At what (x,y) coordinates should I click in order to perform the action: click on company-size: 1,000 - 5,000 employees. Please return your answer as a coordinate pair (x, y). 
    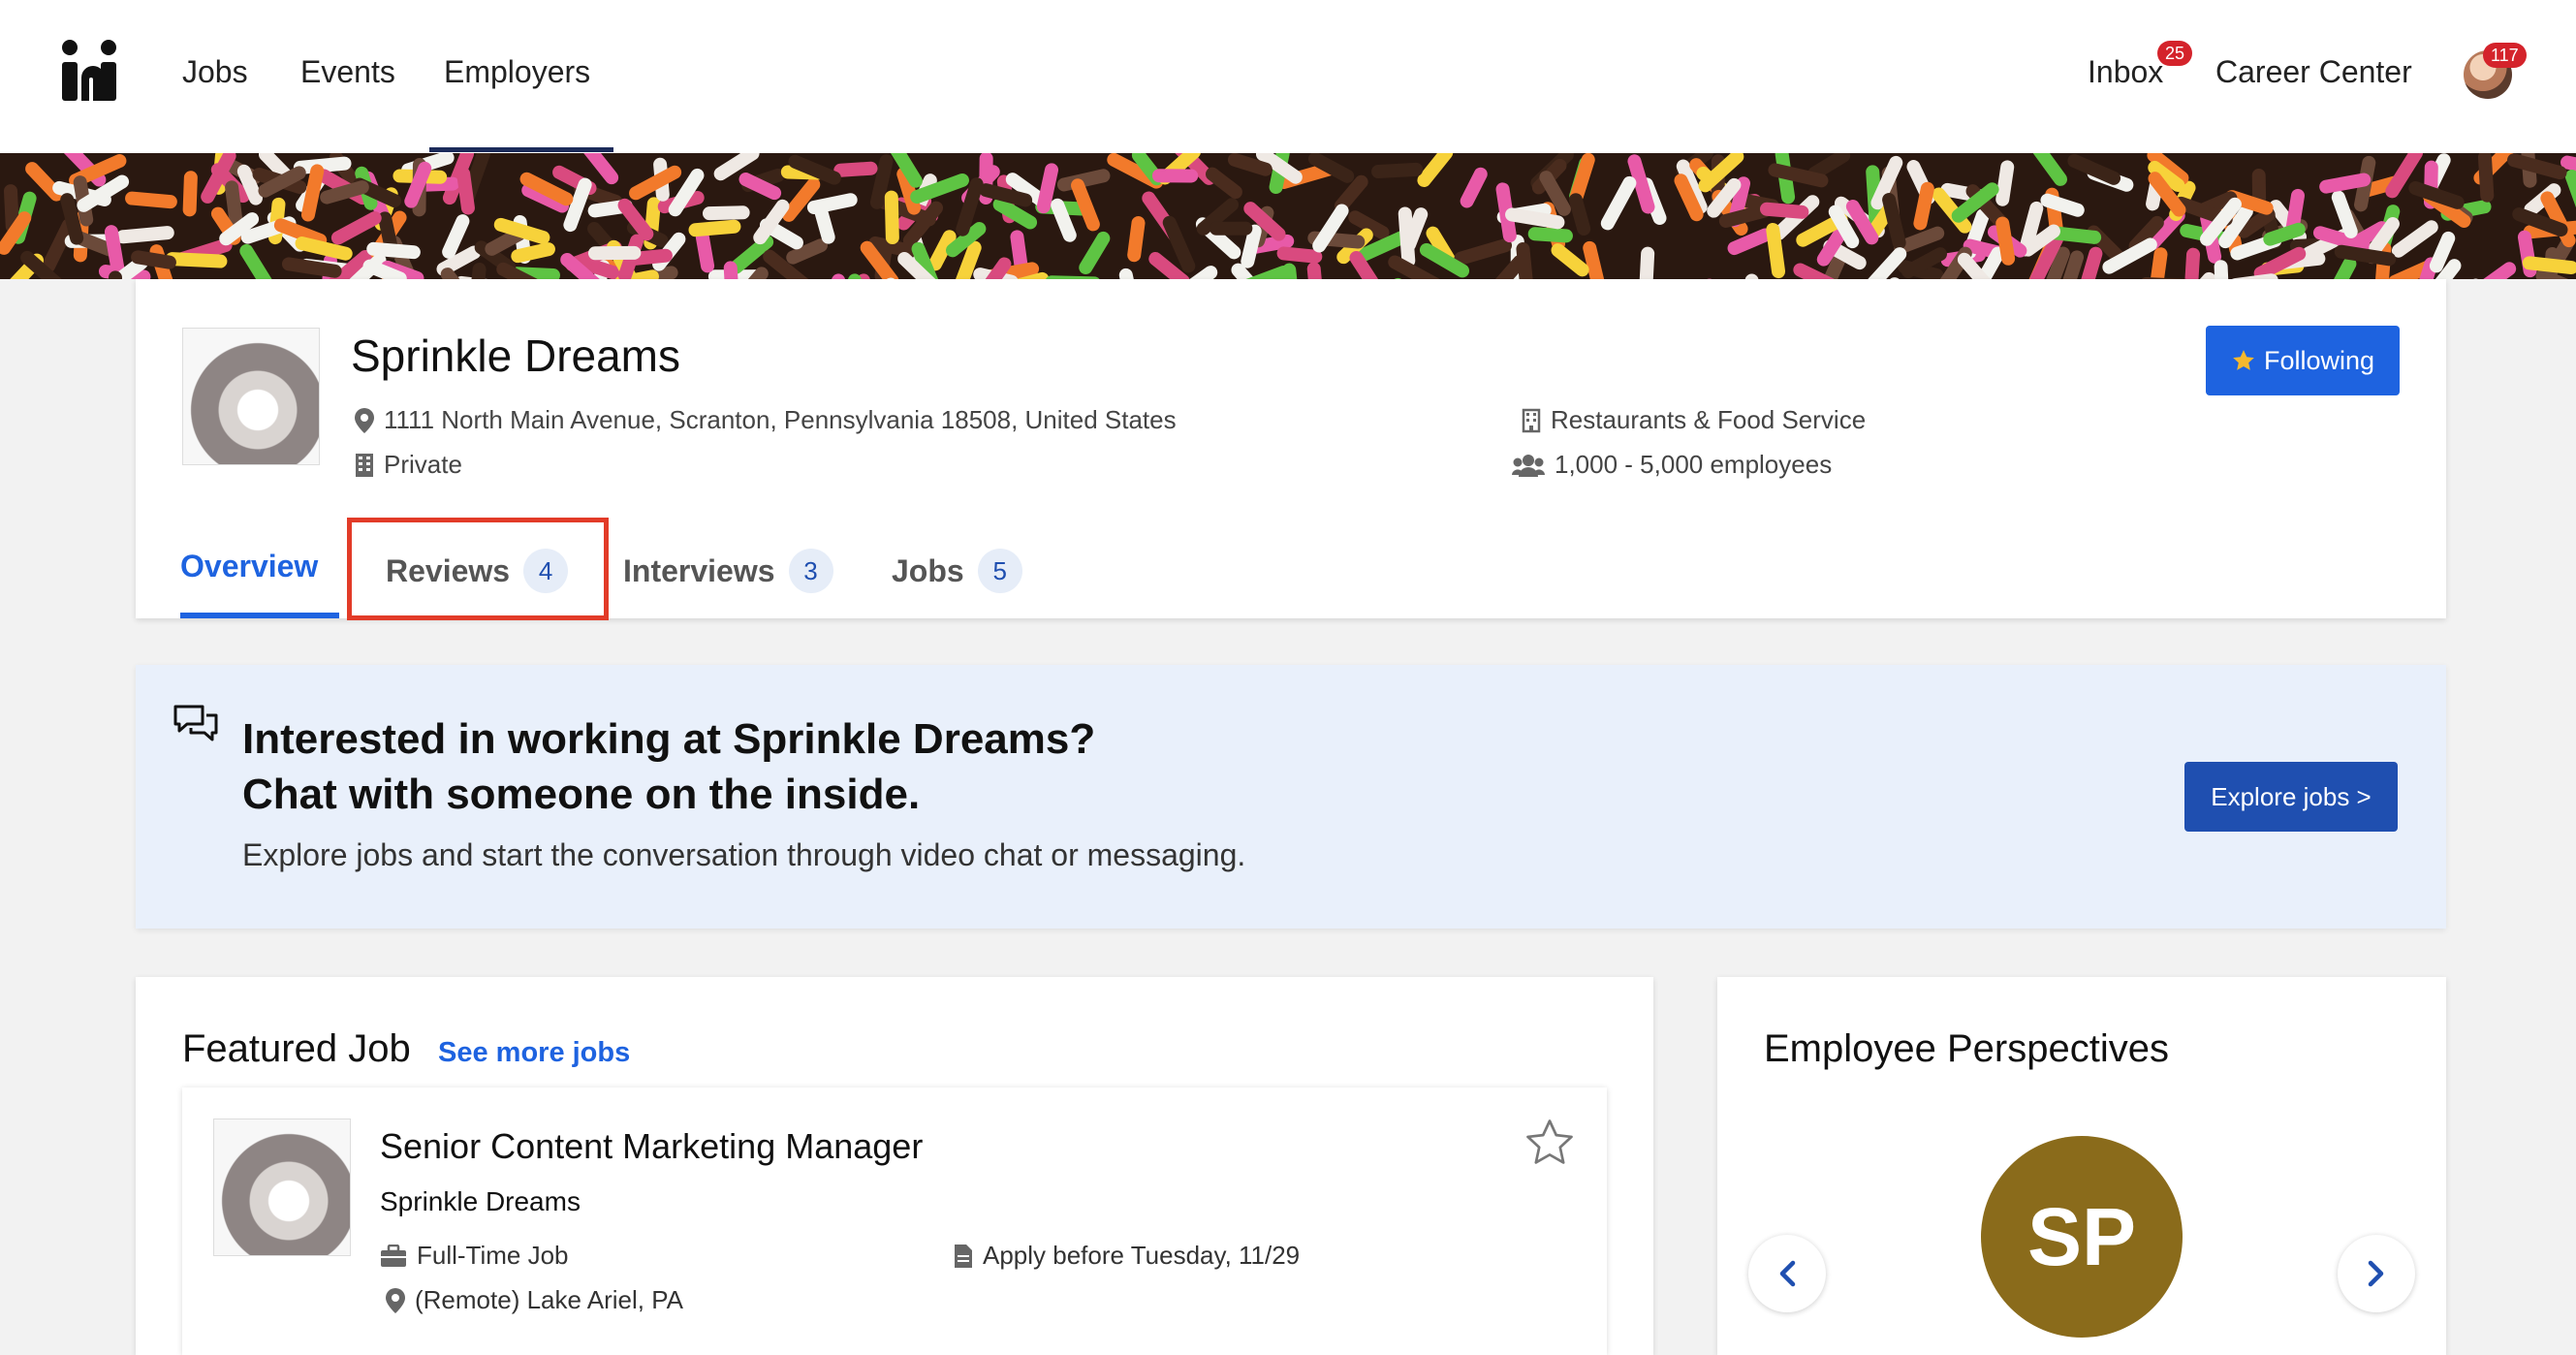
    Looking at the image, I should click on (1672, 465).